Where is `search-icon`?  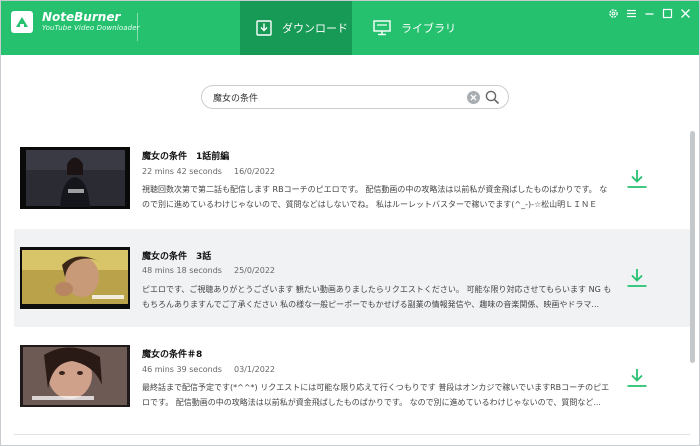
search-icon is located at coordinates (492, 99).